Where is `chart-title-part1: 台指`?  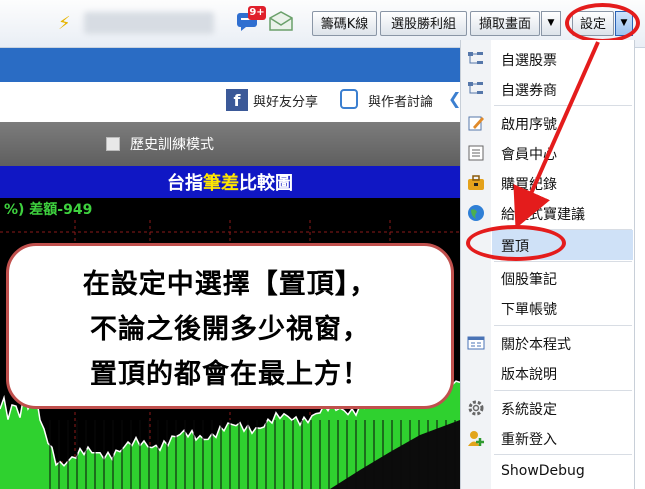
chart-title-part1: 台指 is located at coordinates (185, 183).